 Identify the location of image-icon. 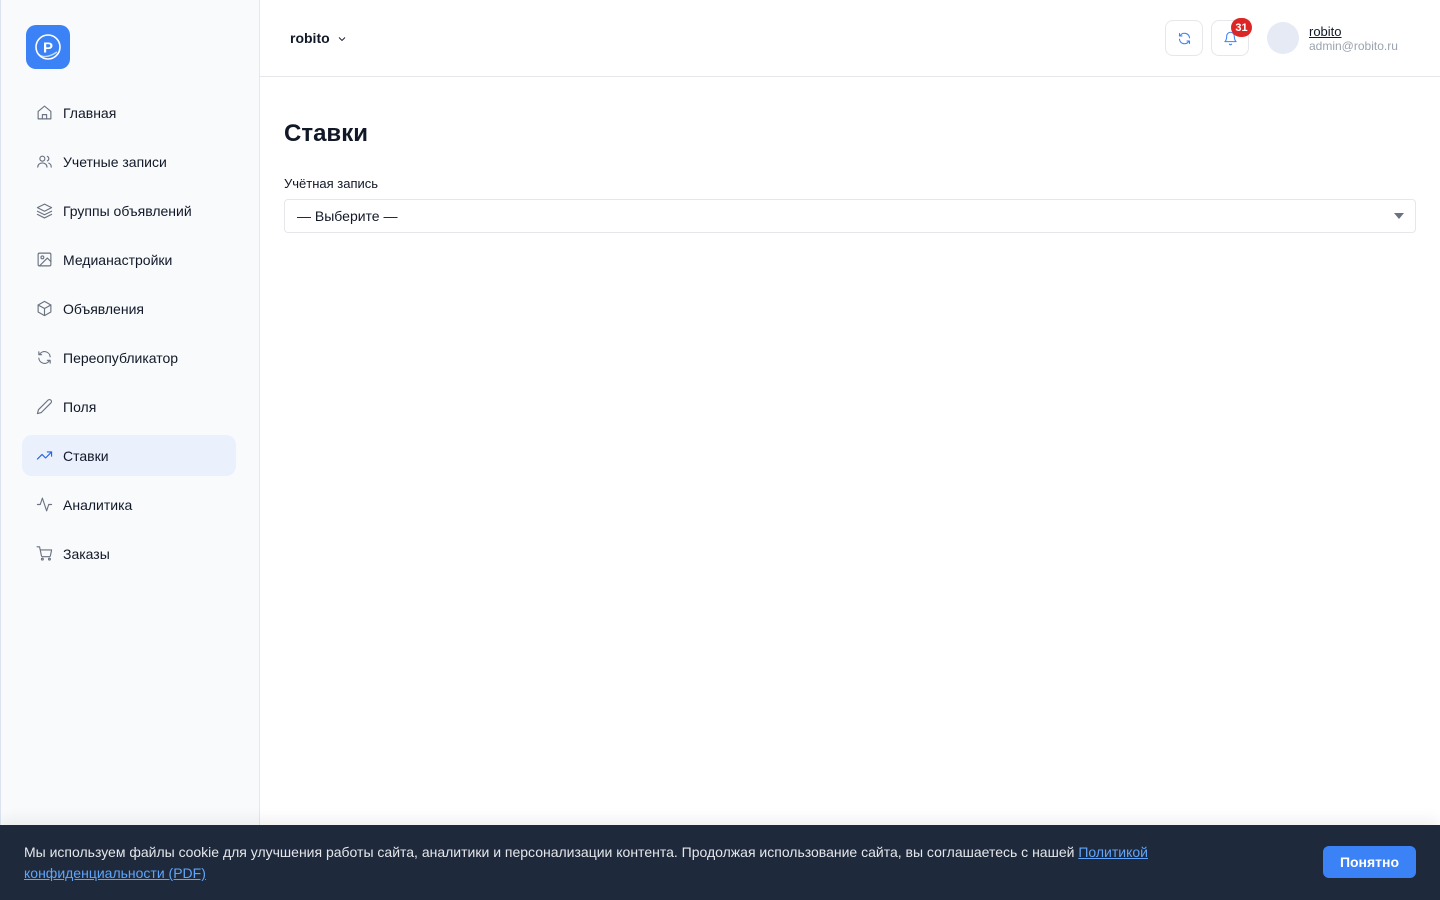
(44, 260).